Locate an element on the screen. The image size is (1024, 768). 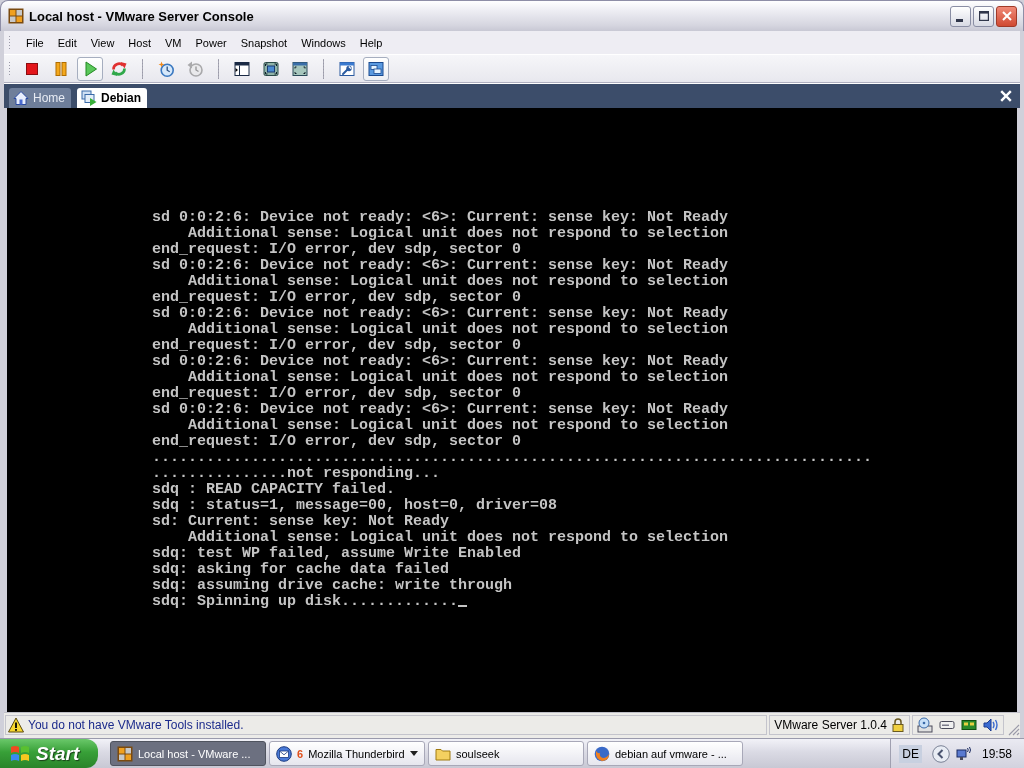
menu-item: Help is located at coordinates (371, 42).